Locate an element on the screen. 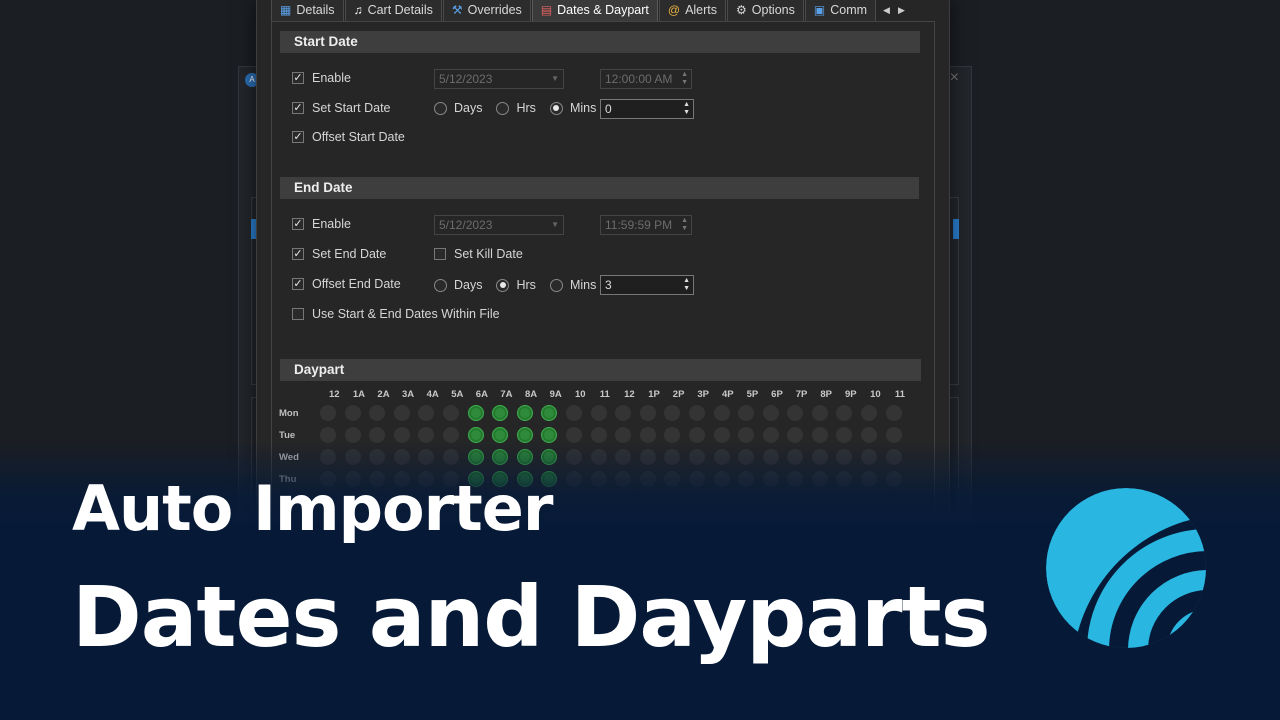  tab-overrides: ⚒ Overrides is located at coordinates (486, 11).